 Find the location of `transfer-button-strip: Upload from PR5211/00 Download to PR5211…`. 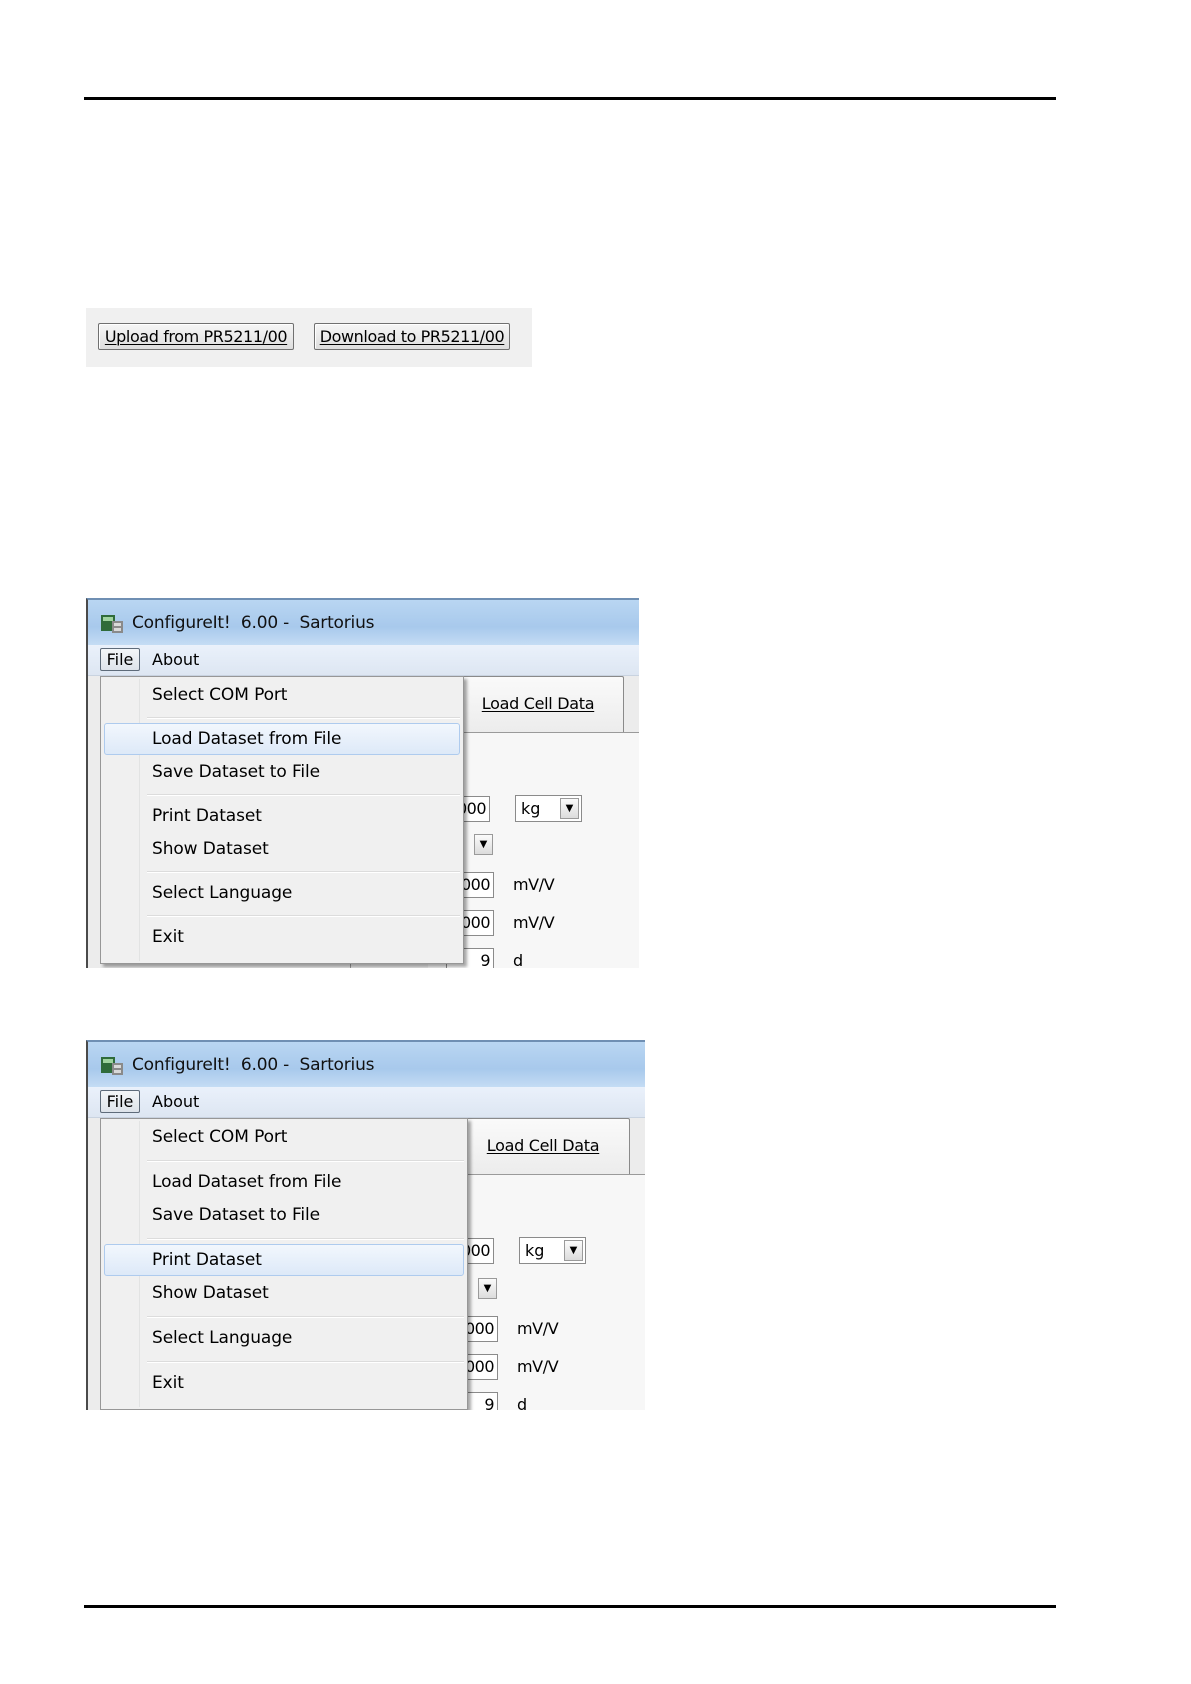

transfer-button-strip: Upload from PR5211/00 Download to PR5211… is located at coordinates (309, 337).